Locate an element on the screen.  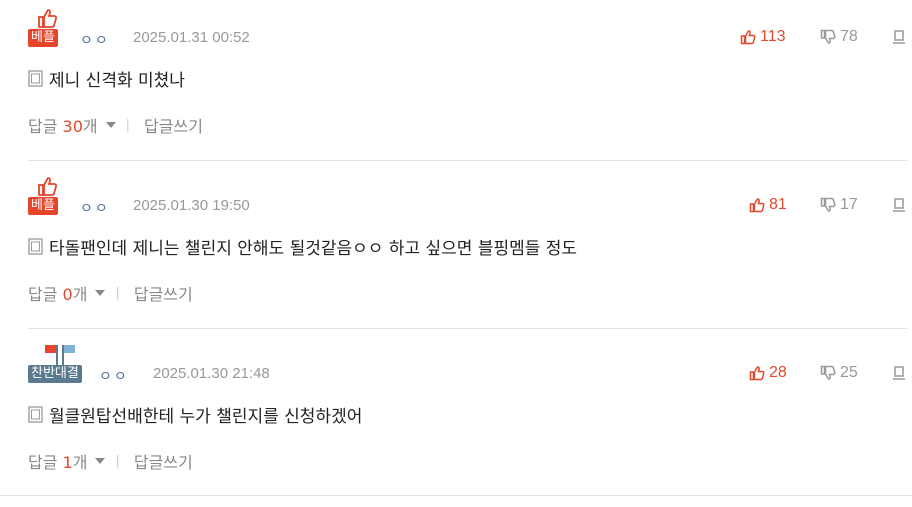
comment-text: 타돌팬인데 제니는 챌린지 안해도 될것같음ㅇㅇ 하고 싶으면 블핑멤들 정도 is located at coordinates (302, 246).